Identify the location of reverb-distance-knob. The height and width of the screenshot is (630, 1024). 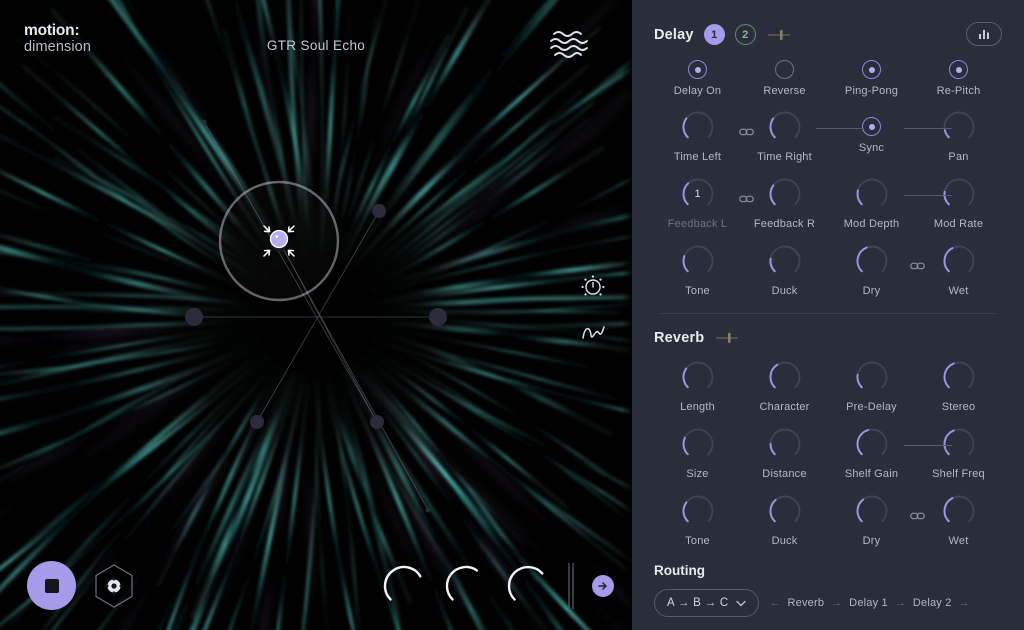
(785, 444).